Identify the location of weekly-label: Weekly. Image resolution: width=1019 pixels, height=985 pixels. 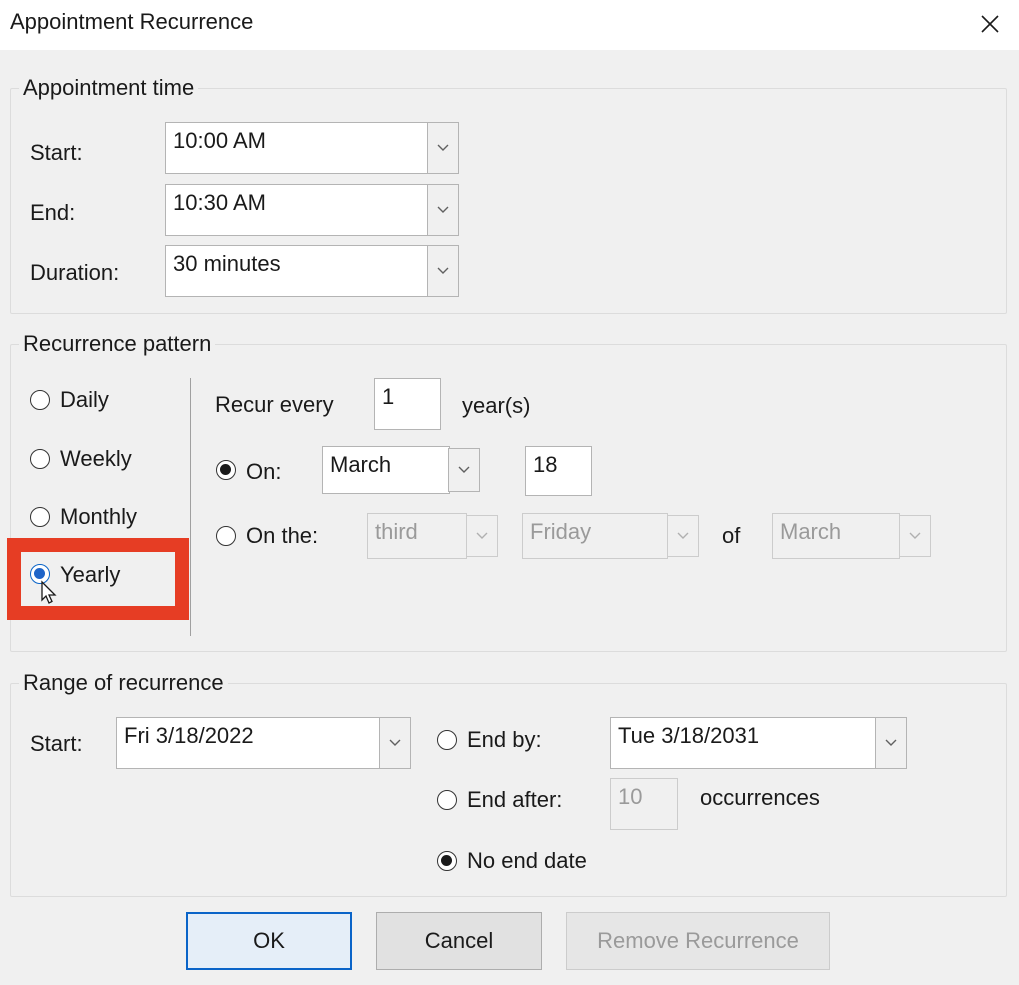
(96, 459).